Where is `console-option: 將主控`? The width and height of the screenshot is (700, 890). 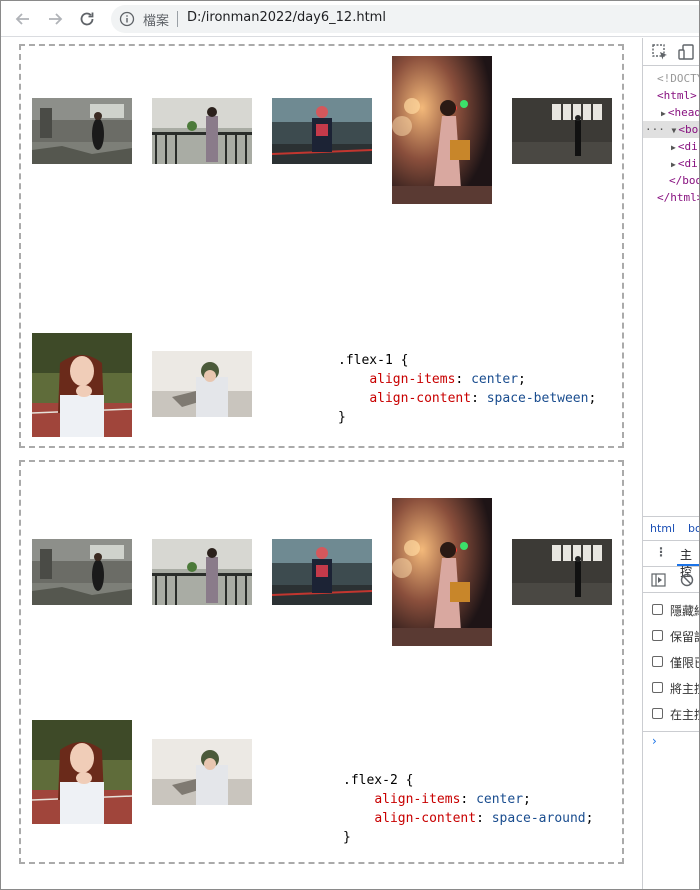
console-option: 將主控 is located at coordinates (671, 688).